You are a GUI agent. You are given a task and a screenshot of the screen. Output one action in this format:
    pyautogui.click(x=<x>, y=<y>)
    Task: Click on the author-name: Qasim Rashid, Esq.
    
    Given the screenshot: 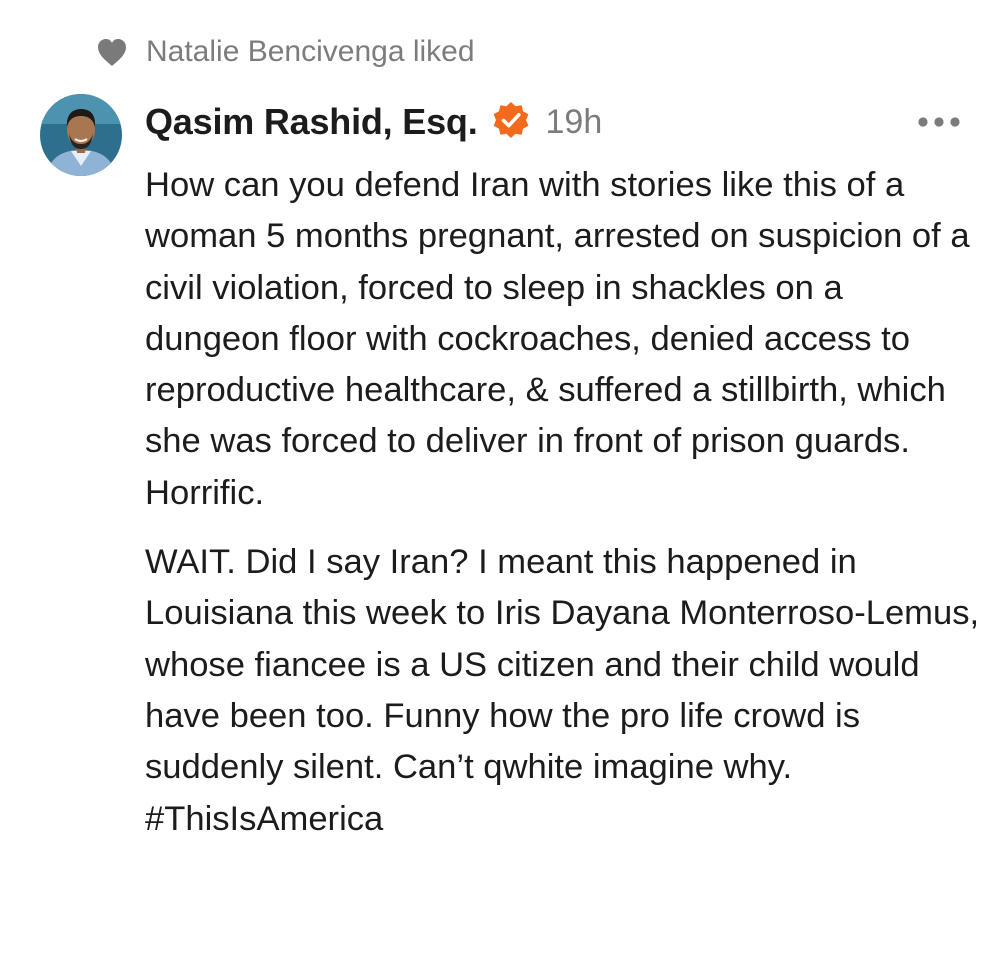 What is the action you would take?
    pyautogui.click(x=311, y=122)
    